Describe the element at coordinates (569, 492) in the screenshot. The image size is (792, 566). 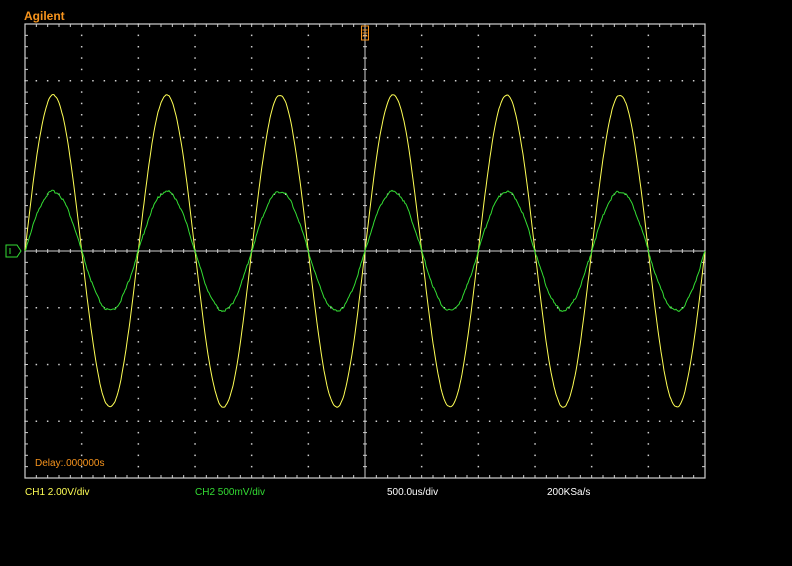
I see `sample-rate-readout: 200KSa/s` at that location.